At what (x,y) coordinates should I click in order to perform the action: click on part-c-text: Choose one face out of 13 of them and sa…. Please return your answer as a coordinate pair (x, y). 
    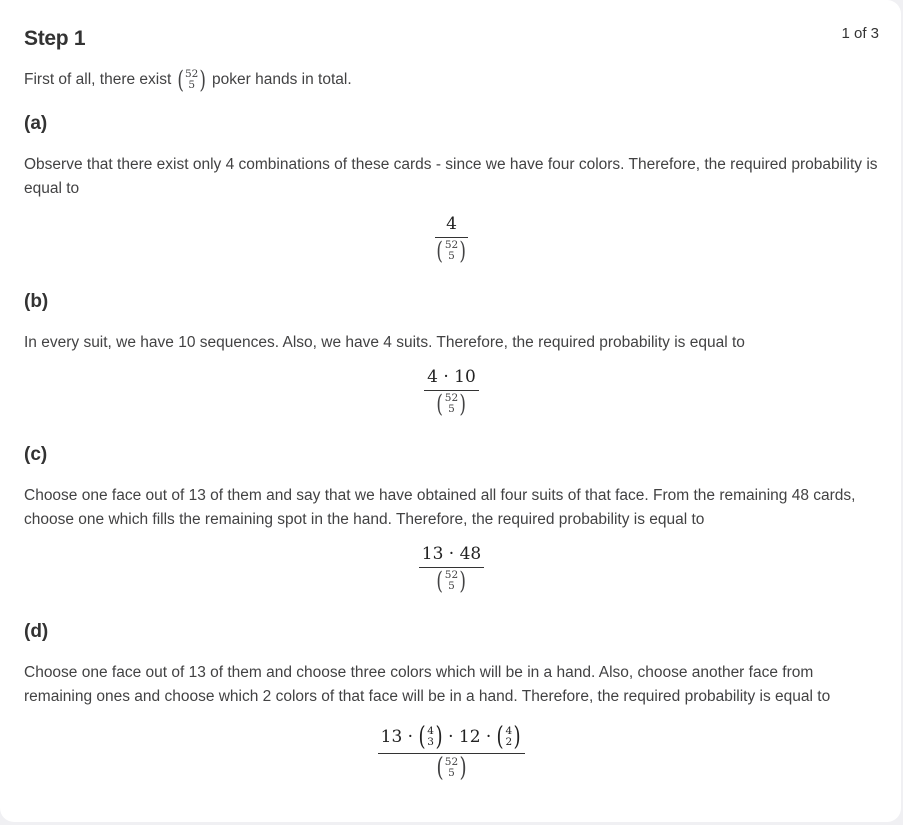
    Looking at the image, I should click on (440, 507).